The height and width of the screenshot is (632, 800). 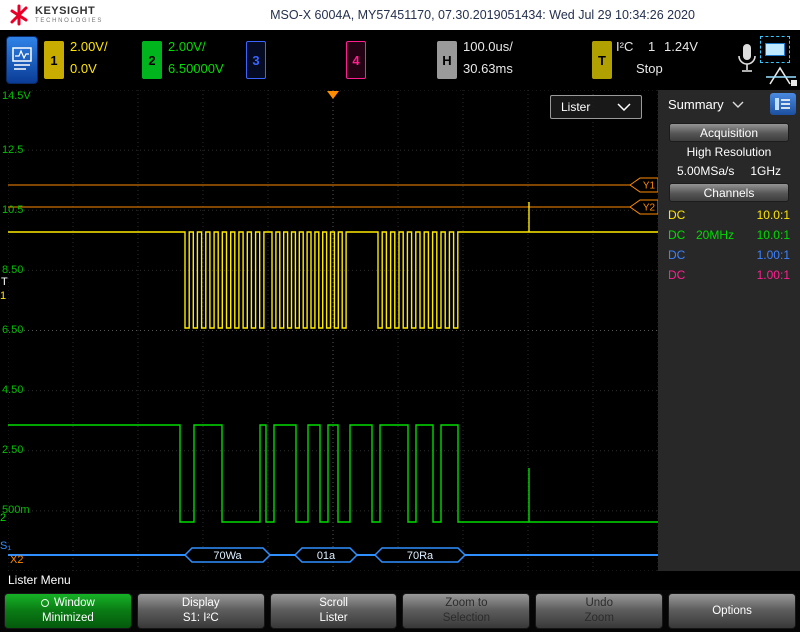 What do you see at coordinates (400, 580) in the screenshot?
I see `status-bar: Lister Menu` at bounding box center [400, 580].